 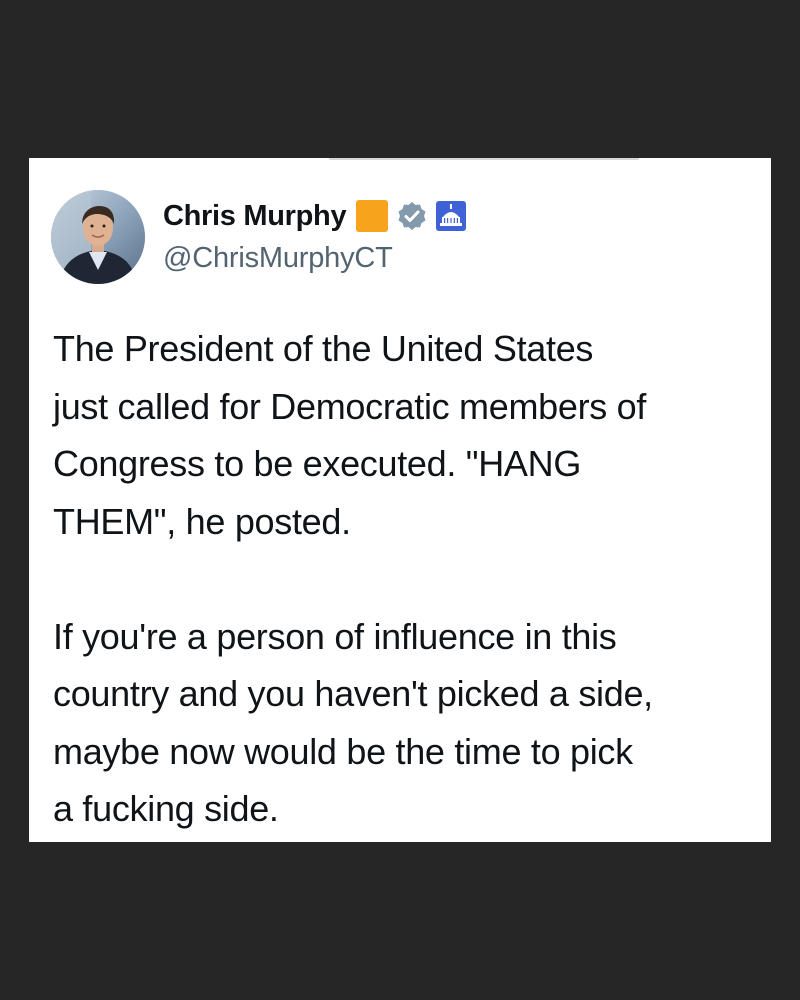 What do you see at coordinates (255, 216) in the screenshot?
I see `display-name: Chris Murphy` at bounding box center [255, 216].